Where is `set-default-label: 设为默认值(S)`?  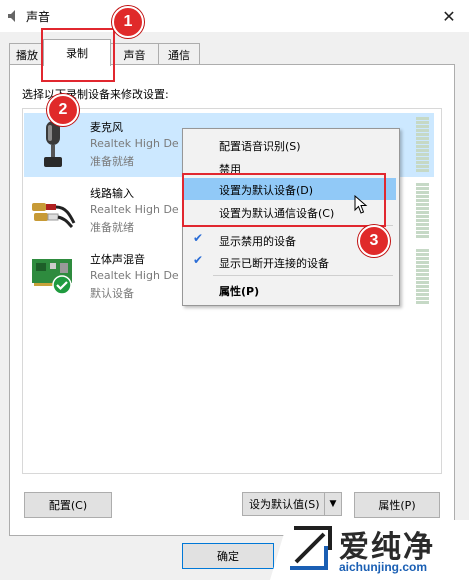 set-default-label: 设为默认值(S) is located at coordinates (284, 504).